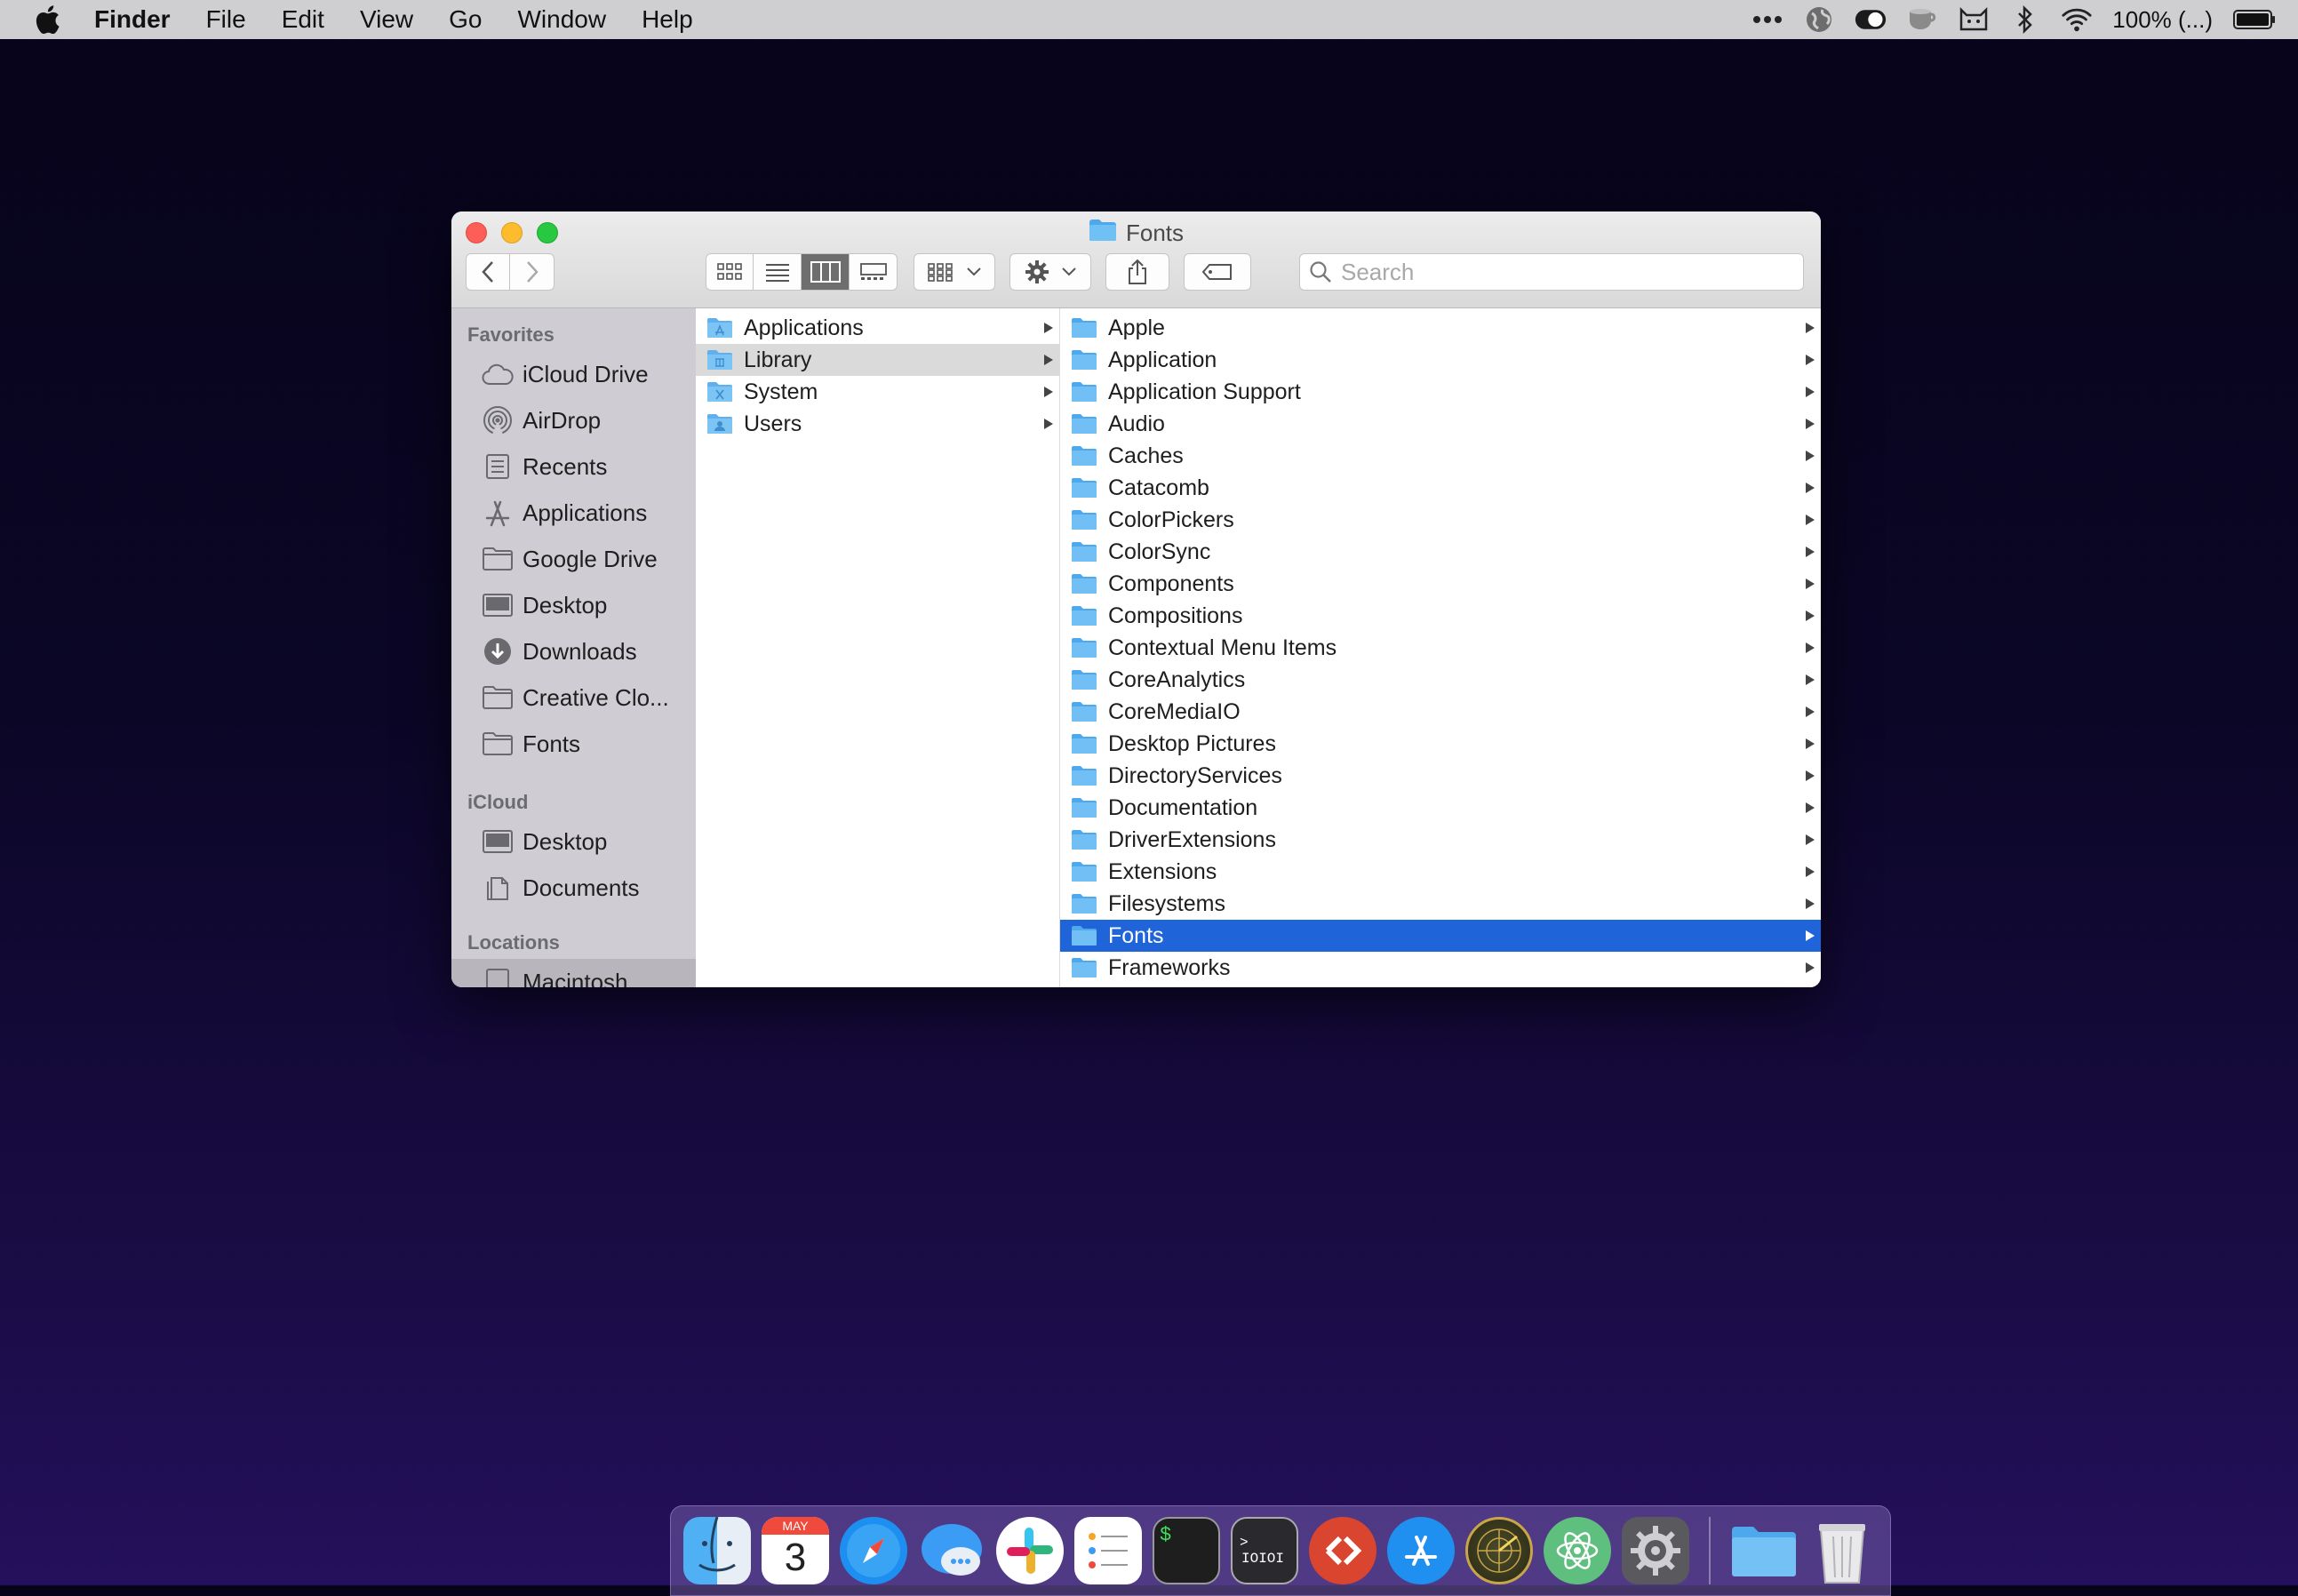  Describe the element at coordinates (488, 272) in the screenshot. I see `back-button` at that location.